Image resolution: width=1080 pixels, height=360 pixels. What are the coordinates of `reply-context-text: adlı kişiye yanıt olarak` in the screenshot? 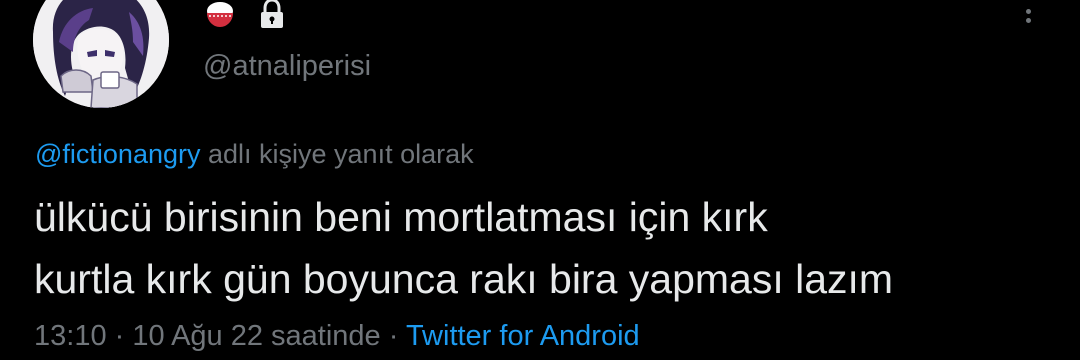 It's located at (337, 154).